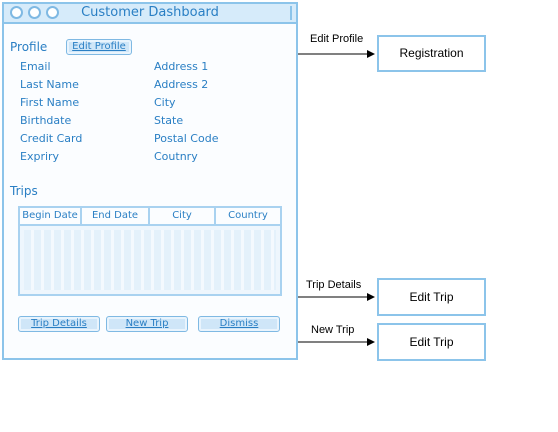 The image size is (558, 432). I want to click on edit-trip-screen-box: Edit Trip, so click(431, 297).